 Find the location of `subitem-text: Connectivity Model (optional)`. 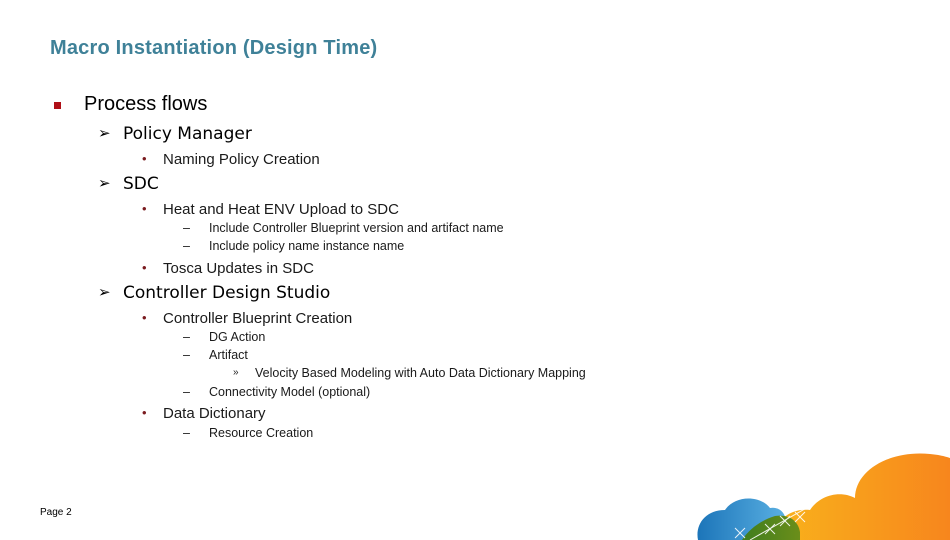

subitem-text: Connectivity Model (optional) is located at coordinates (290, 392).